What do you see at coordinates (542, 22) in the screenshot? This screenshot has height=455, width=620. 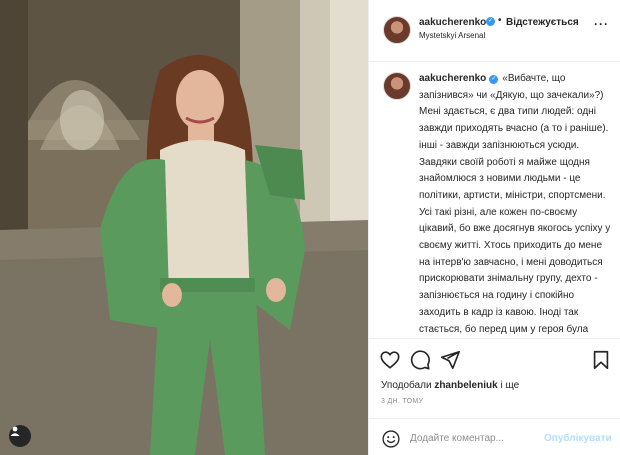 I see `follow-state-button: Відстежується` at bounding box center [542, 22].